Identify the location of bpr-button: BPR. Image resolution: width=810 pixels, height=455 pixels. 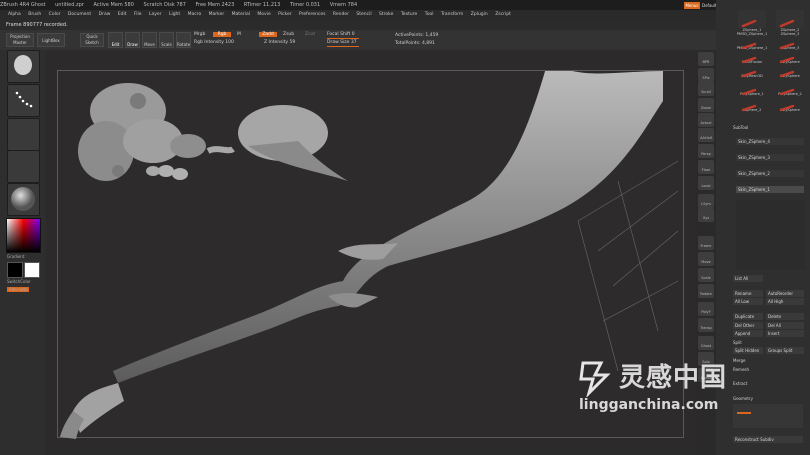
(706, 59).